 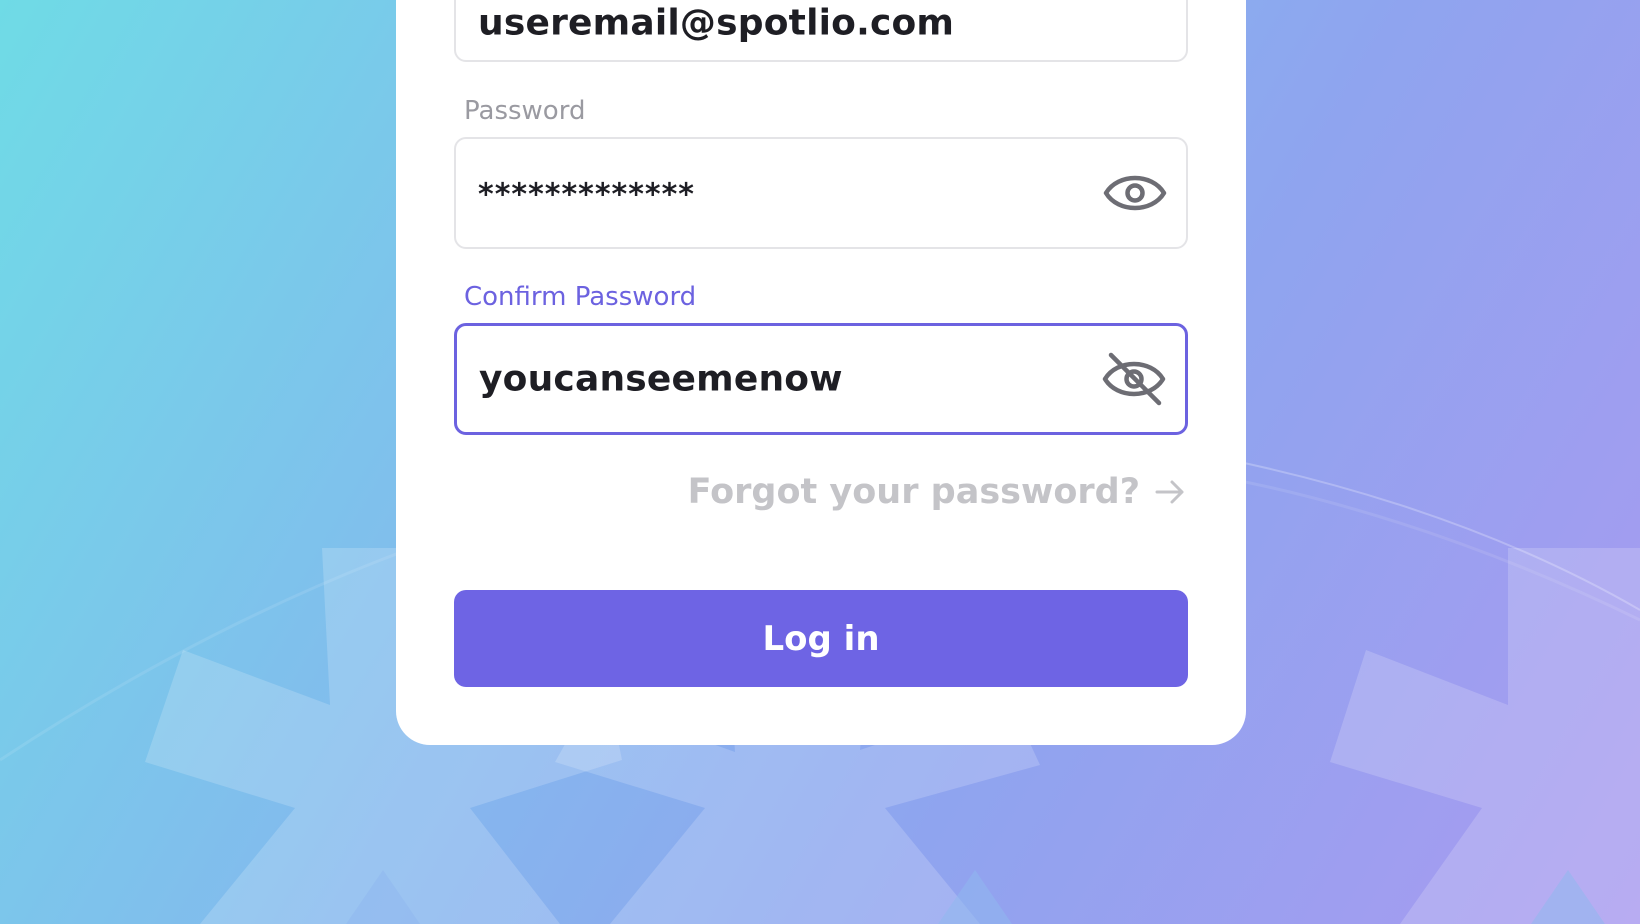 What do you see at coordinates (525, 111) in the screenshot?
I see `password-label: Password` at bounding box center [525, 111].